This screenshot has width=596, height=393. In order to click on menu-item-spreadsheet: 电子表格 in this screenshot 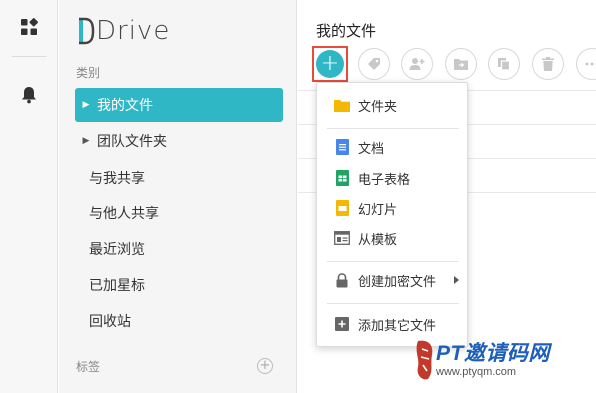, I will do `click(393, 178)`.